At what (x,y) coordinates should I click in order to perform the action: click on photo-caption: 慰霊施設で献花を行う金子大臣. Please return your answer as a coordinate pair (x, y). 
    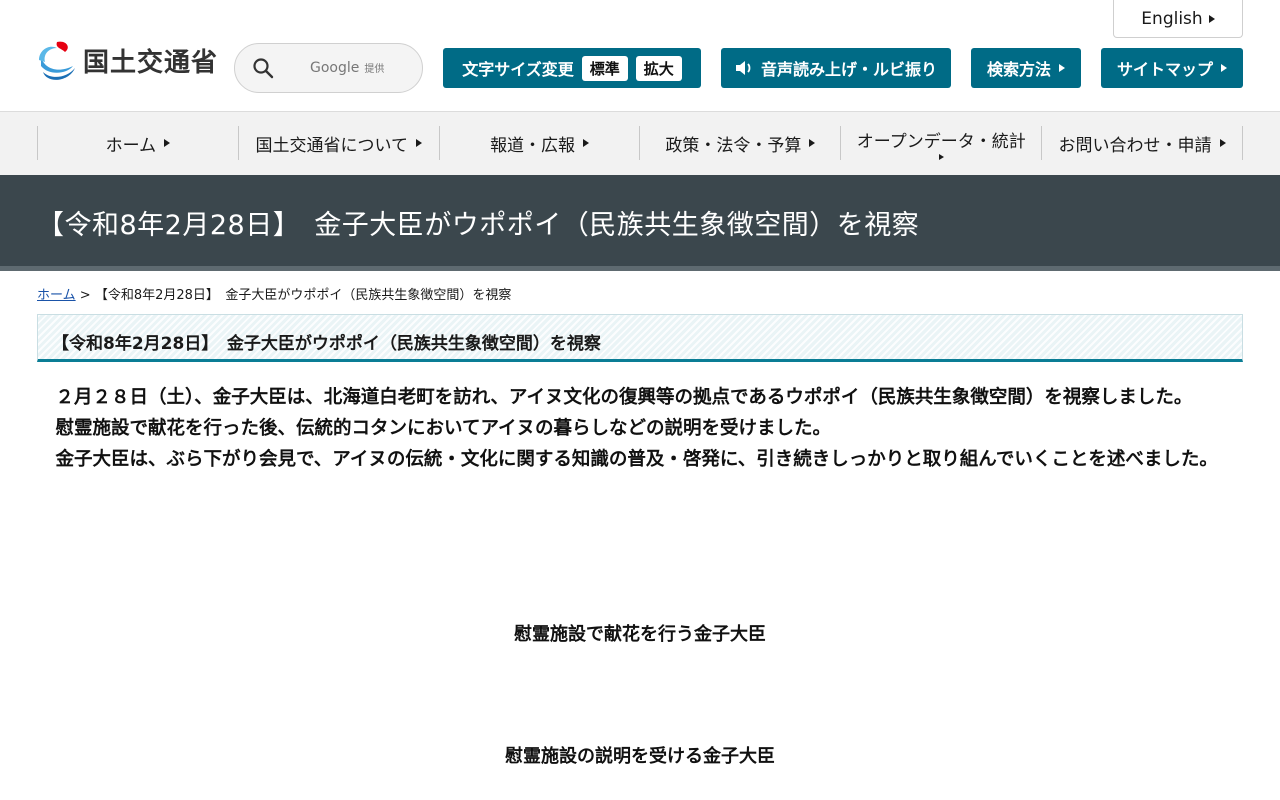
    Looking at the image, I should click on (640, 634).